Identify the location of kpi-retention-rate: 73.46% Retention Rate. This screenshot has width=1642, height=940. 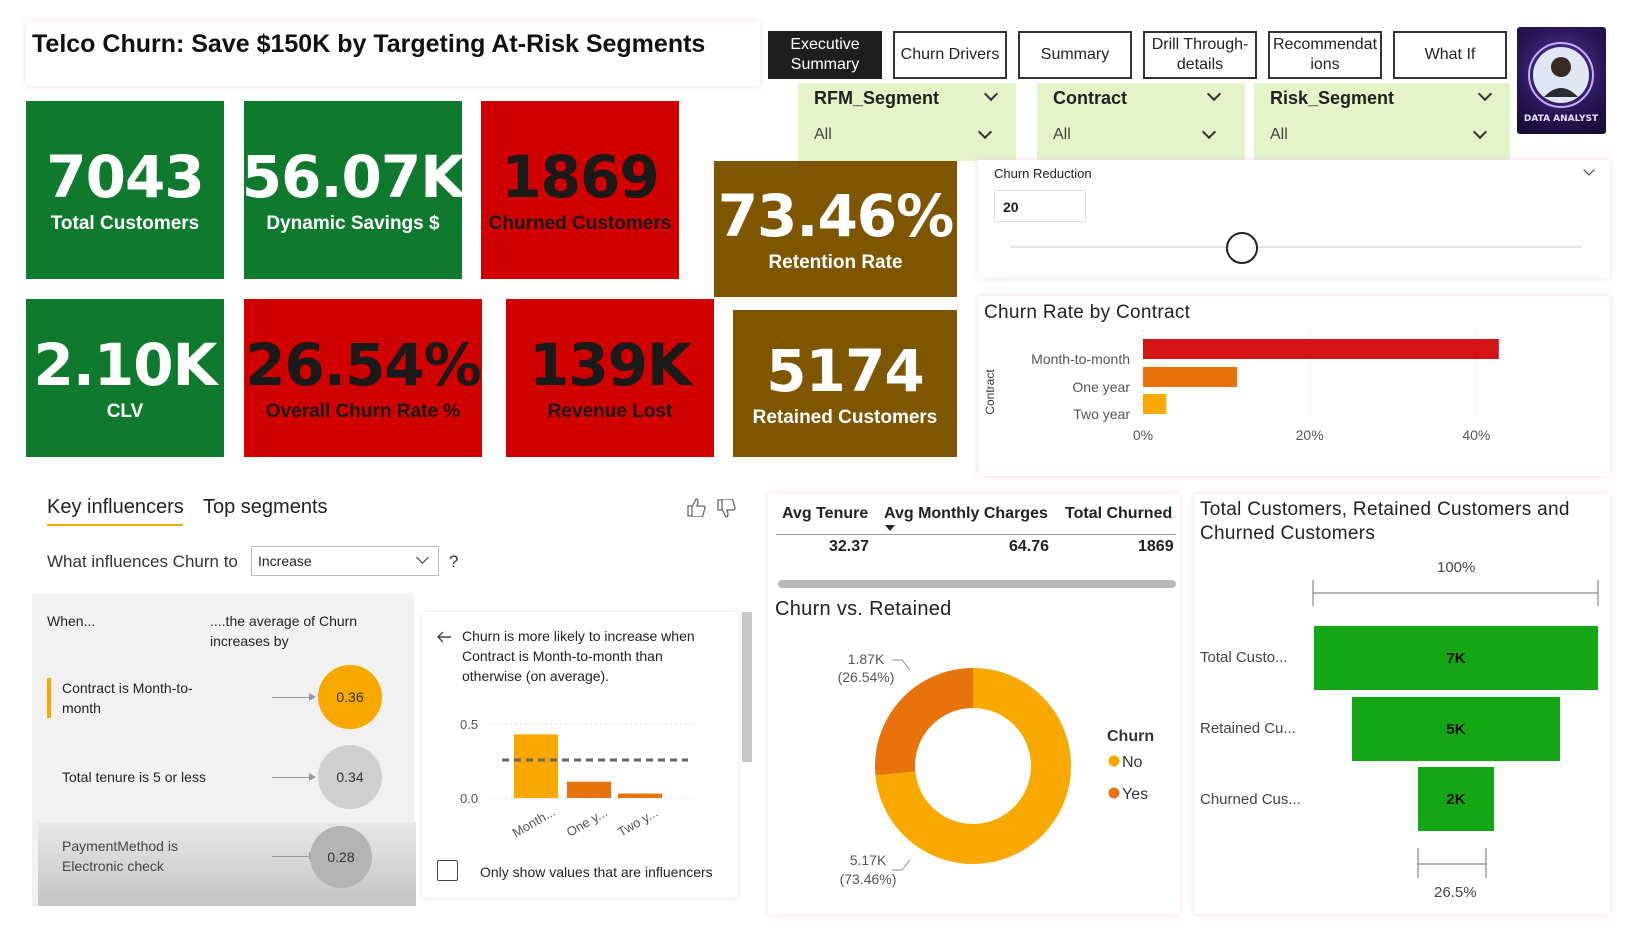
(835, 229).